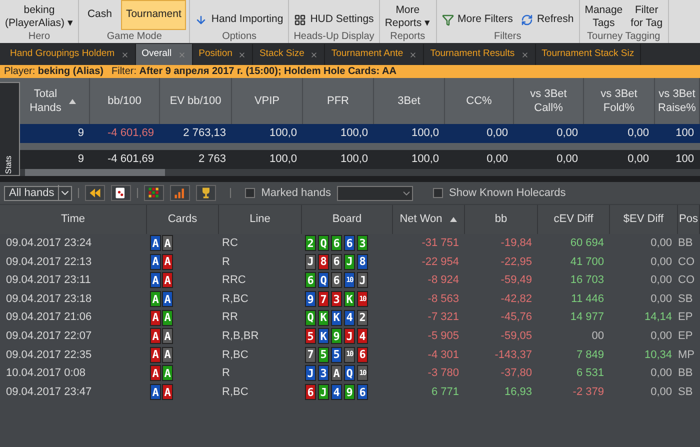 Image resolution: width=700 pixels, height=447 pixels. Describe the element at coordinates (49, 392) in the screenshot. I see `table-cell-text: 09.04.2017 23:47` at that location.